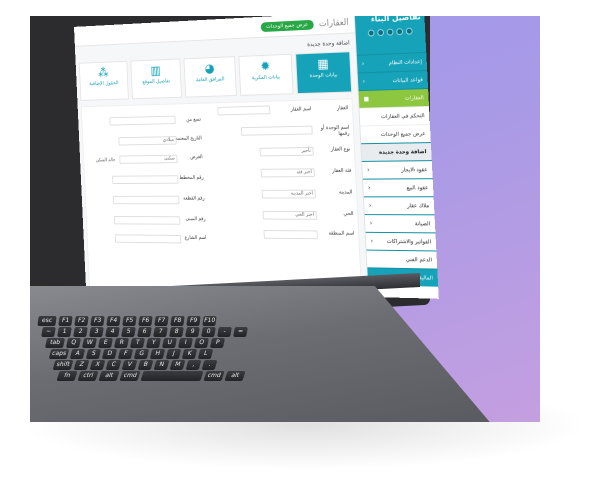 This screenshot has width=599, height=496. I want to click on field-label: رقم القطعة, so click(194, 199).